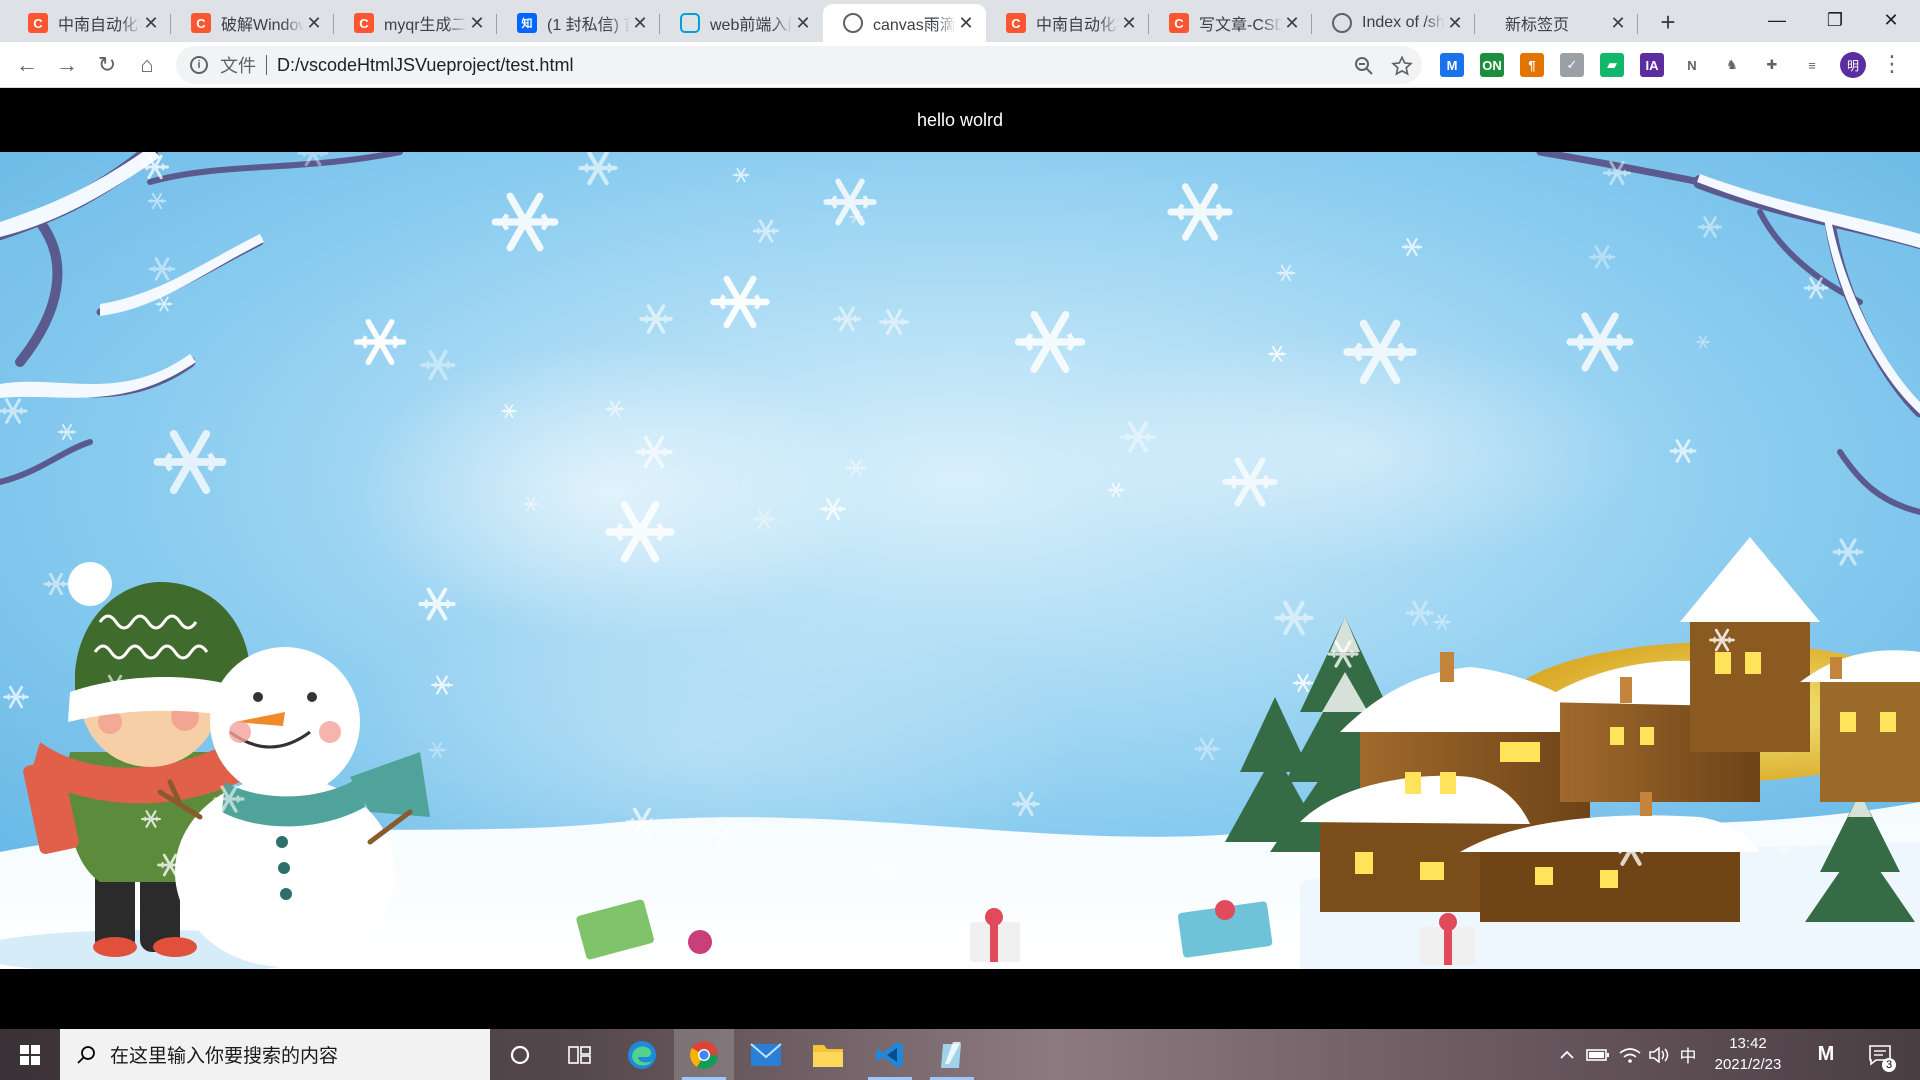 This screenshot has height=1080, width=1920. What do you see at coordinates (1692, 65) in the screenshot?
I see `notion-extension-icon: N` at bounding box center [1692, 65].